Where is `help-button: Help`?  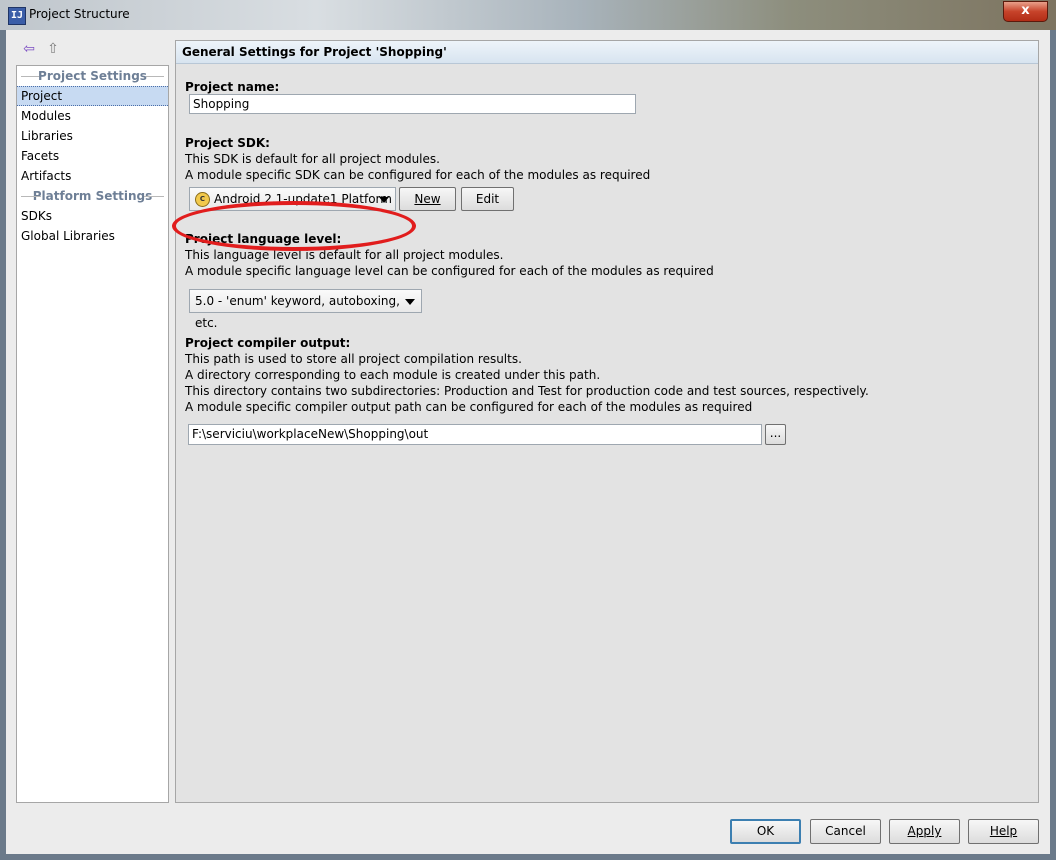 help-button: Help is located at coordinates (1003, 831).